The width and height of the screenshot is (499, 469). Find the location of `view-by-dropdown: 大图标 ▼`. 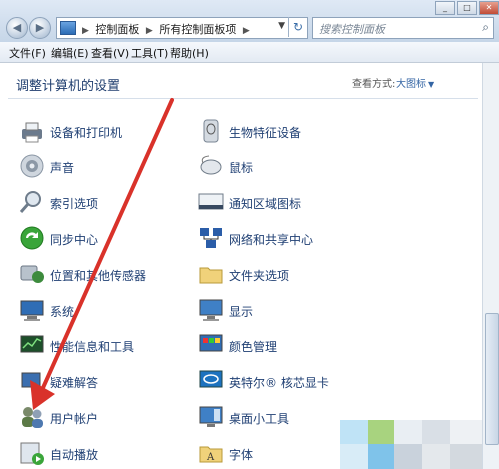

view-by-dropdown: 大图标 ▼ is located at coordinates (415, 82).